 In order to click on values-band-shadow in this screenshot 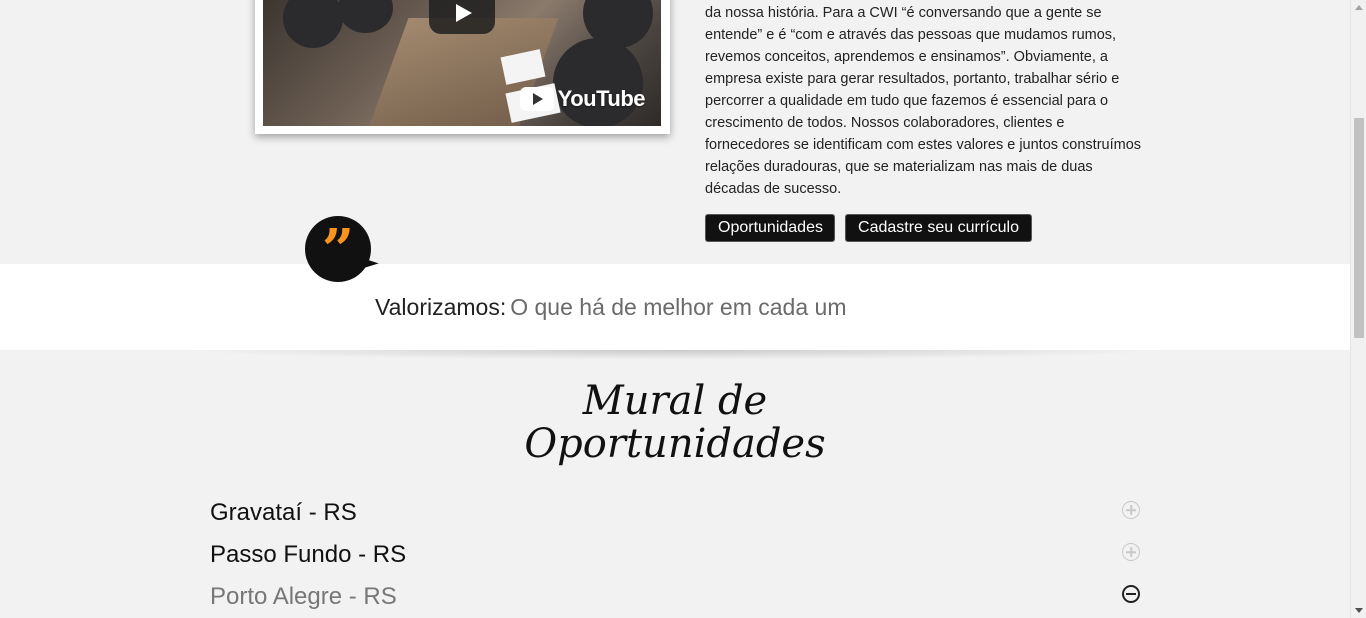, I will do `click(675, 355)`.